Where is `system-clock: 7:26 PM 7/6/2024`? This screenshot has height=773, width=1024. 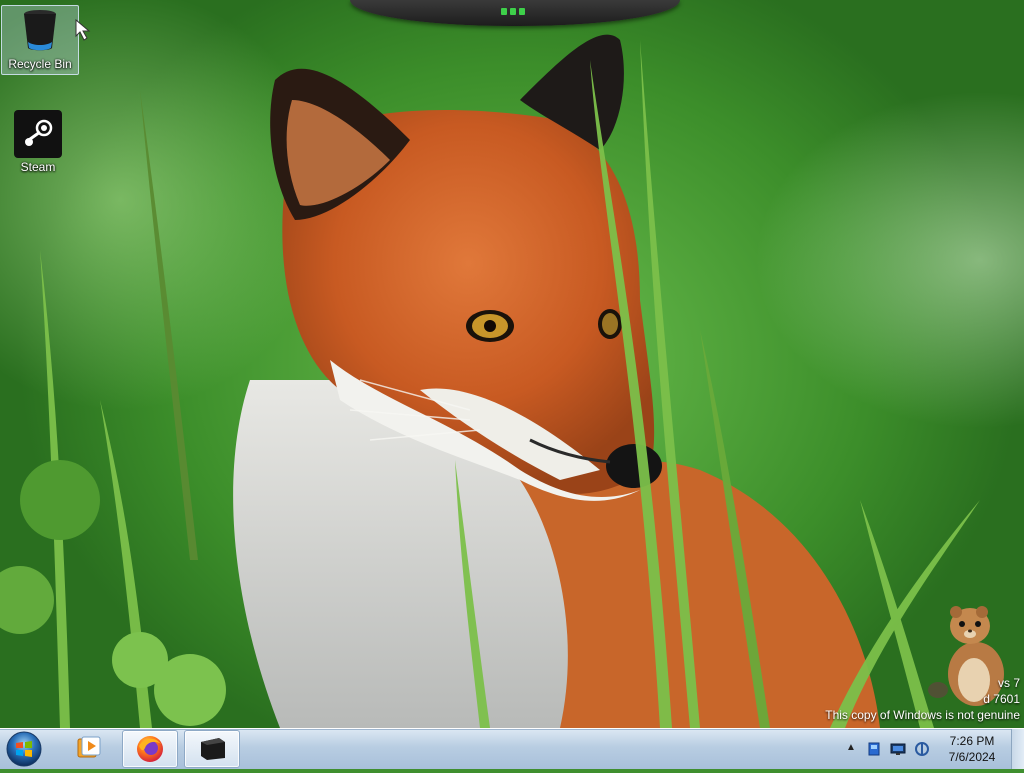 system-clock: 7:26 PM 7/6/2024 is located at coordinates (972, 749).